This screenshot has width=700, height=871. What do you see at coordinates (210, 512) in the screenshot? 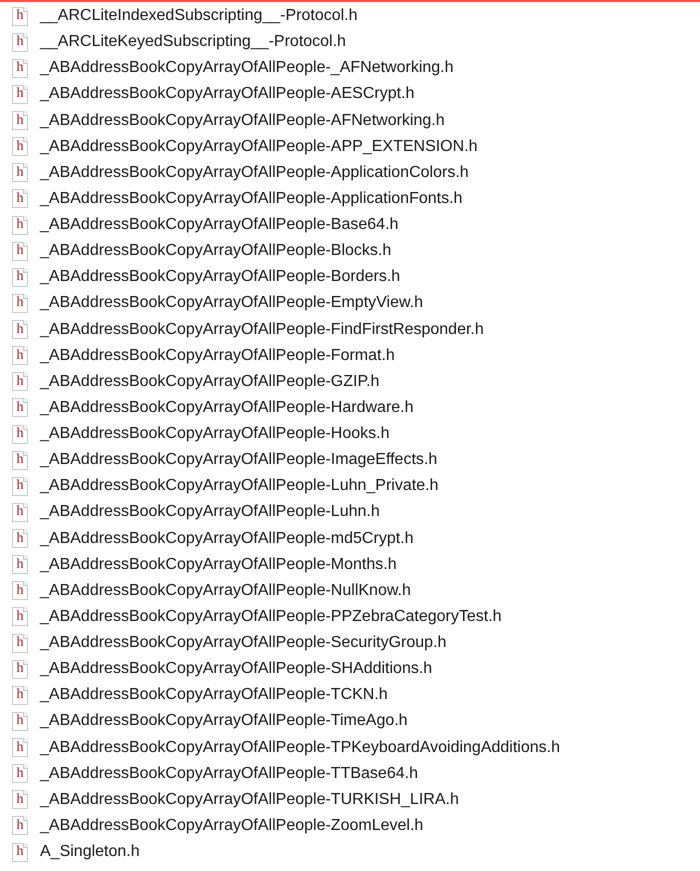
I see `file-name: _ABAddressBookCopyArrayOfAllPeople-Luhn.h` at bounding box center [210, 512].